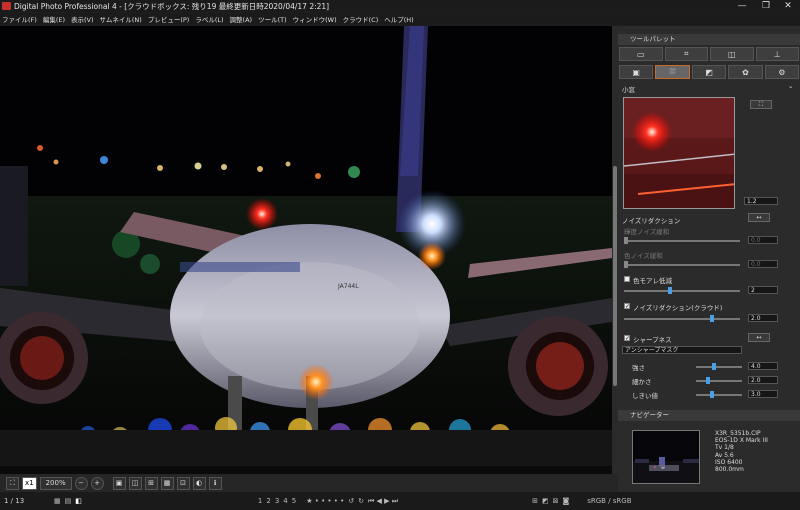 This screenshot has height=510, width=800. Describe the element at coordinates (268, 501) in the screenshot. I see `check-mark-2: 2` at that location.